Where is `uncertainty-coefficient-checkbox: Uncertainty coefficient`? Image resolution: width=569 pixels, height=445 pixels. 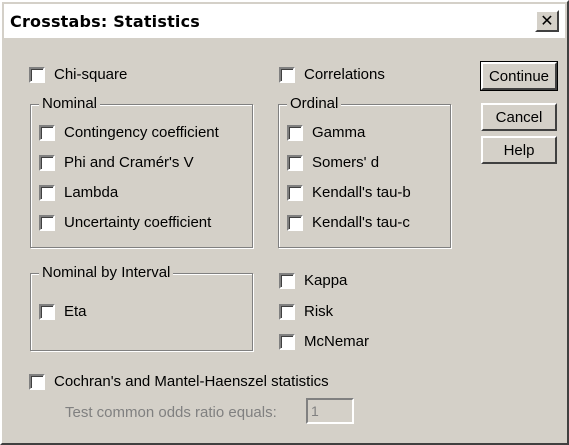 uncertainty-coefficient-checkbox: Uncertainty coefficient is located at coordinates (125, 222).